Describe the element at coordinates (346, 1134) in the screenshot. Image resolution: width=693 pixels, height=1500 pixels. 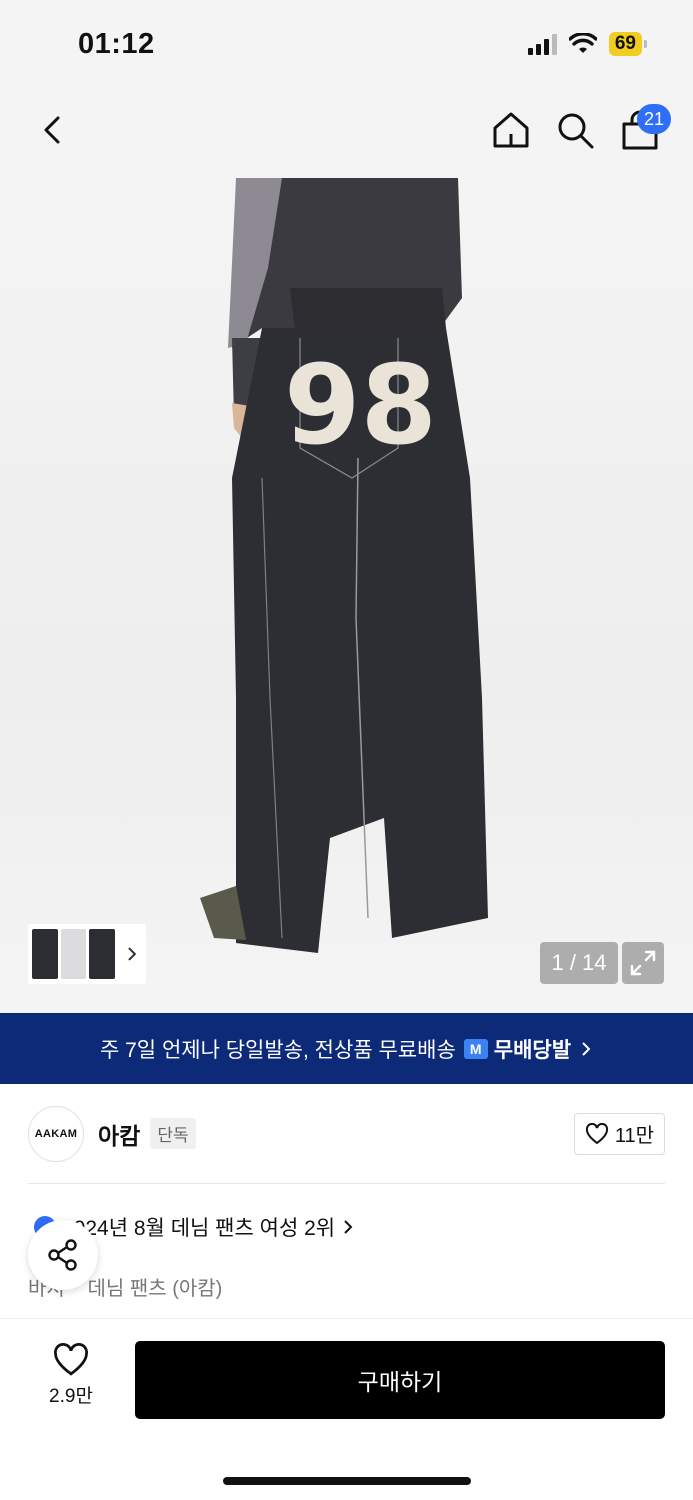
I see `brand-row: AAKAM 아캄 단독 11만` at that location.